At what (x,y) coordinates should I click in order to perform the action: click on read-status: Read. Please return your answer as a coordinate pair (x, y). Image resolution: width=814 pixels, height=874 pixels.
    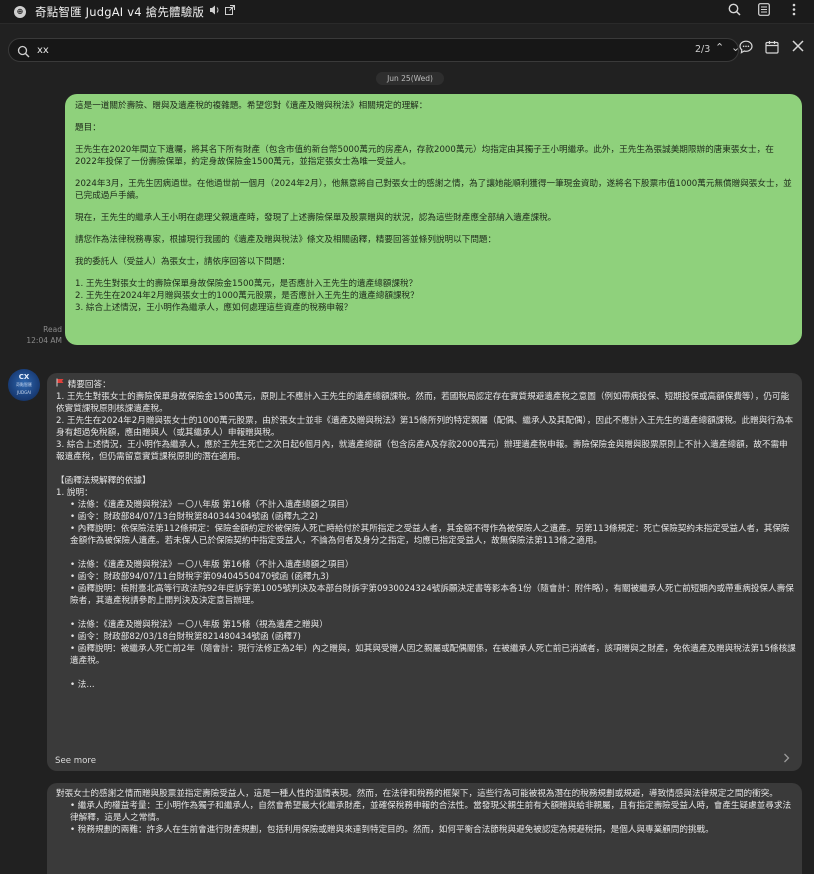
    Looking at the image, I should click on (52, 329).